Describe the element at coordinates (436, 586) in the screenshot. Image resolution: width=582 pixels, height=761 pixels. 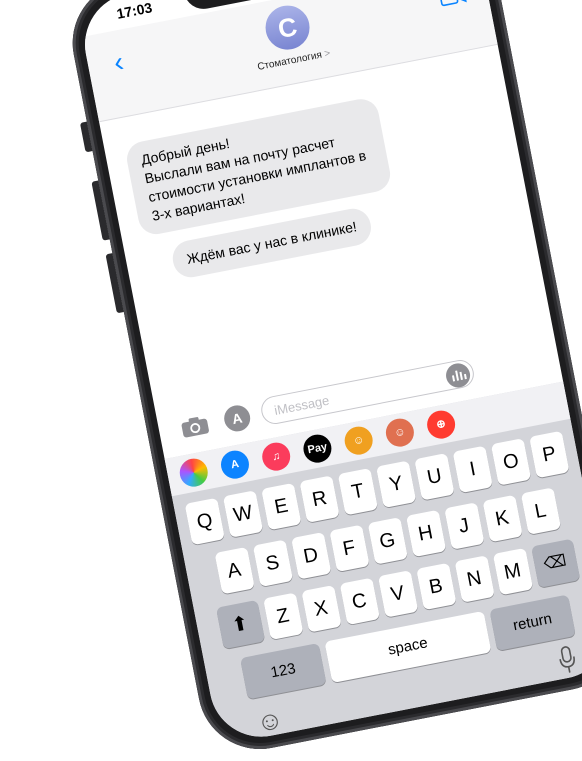
I see `key-b: B` at that location.